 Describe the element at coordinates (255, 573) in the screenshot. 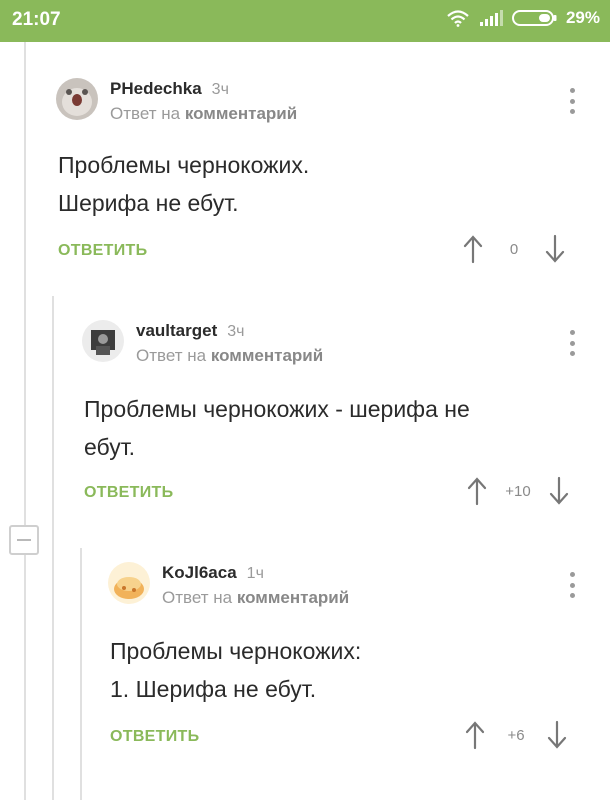

I see `comment-age: 1ч` at that location.